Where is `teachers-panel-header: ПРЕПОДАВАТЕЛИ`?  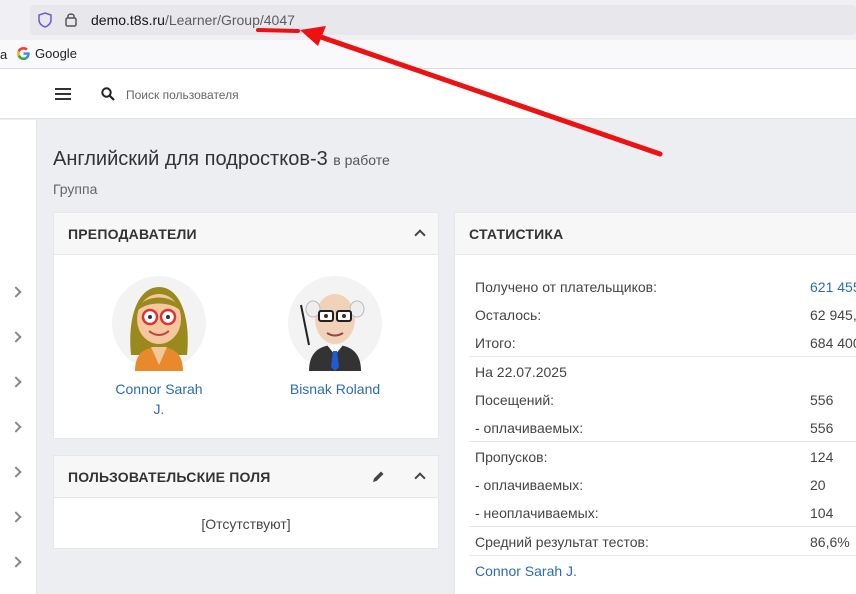
teachers-panel-header: ПРЕПОДАВАТЕЛИ is located at coordinates (246, 234).